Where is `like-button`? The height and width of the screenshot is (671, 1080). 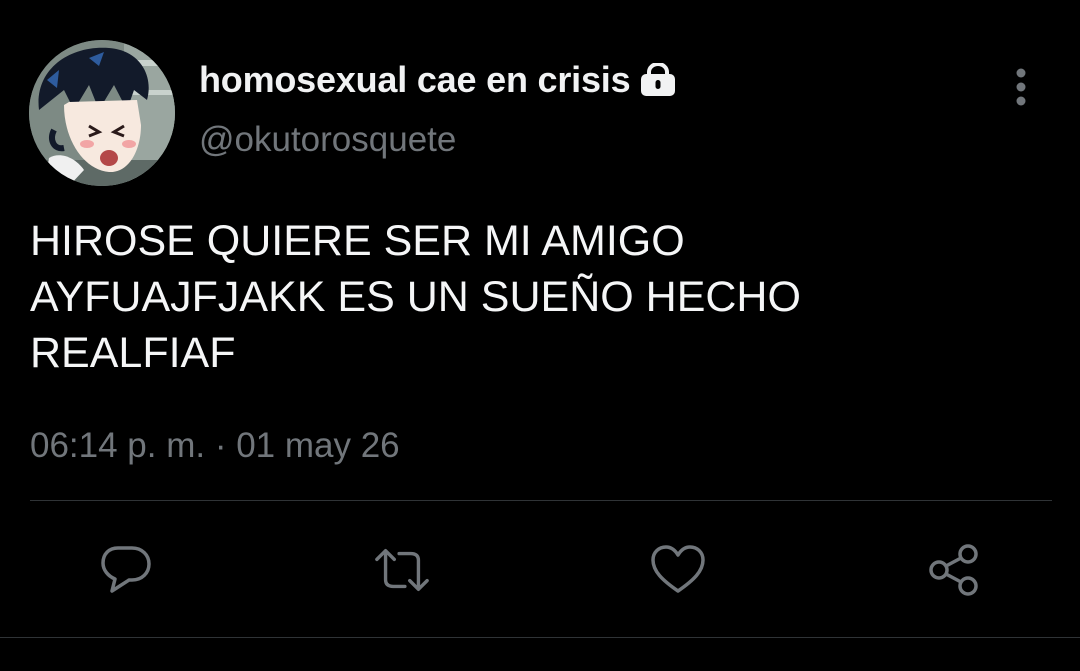 like-button is located at coordinates (678, 570).